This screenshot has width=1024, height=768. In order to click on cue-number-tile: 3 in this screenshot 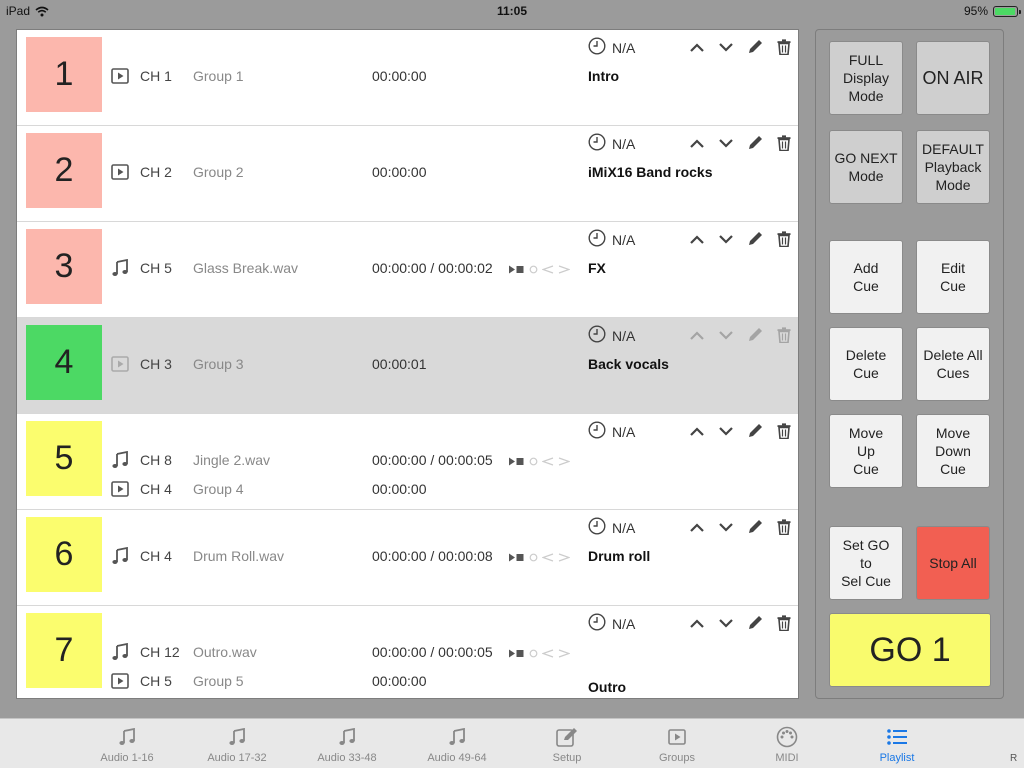, I will do `click(64, 266)`.